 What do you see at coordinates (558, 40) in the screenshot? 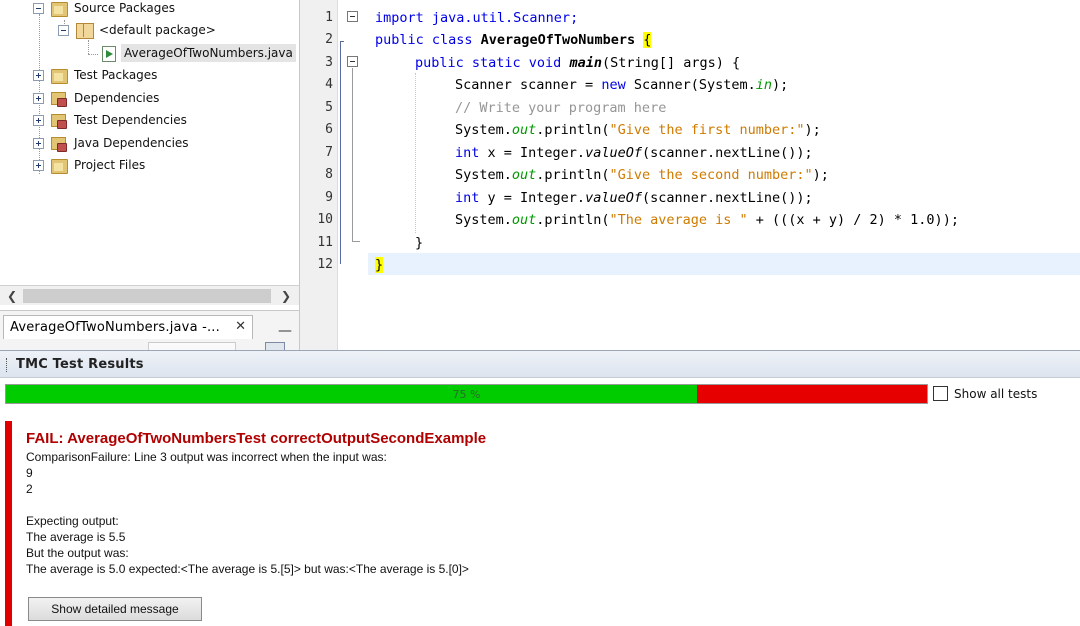
I see `code-token: AverageOfTwoNumbers` at bounding box center [558, 40].